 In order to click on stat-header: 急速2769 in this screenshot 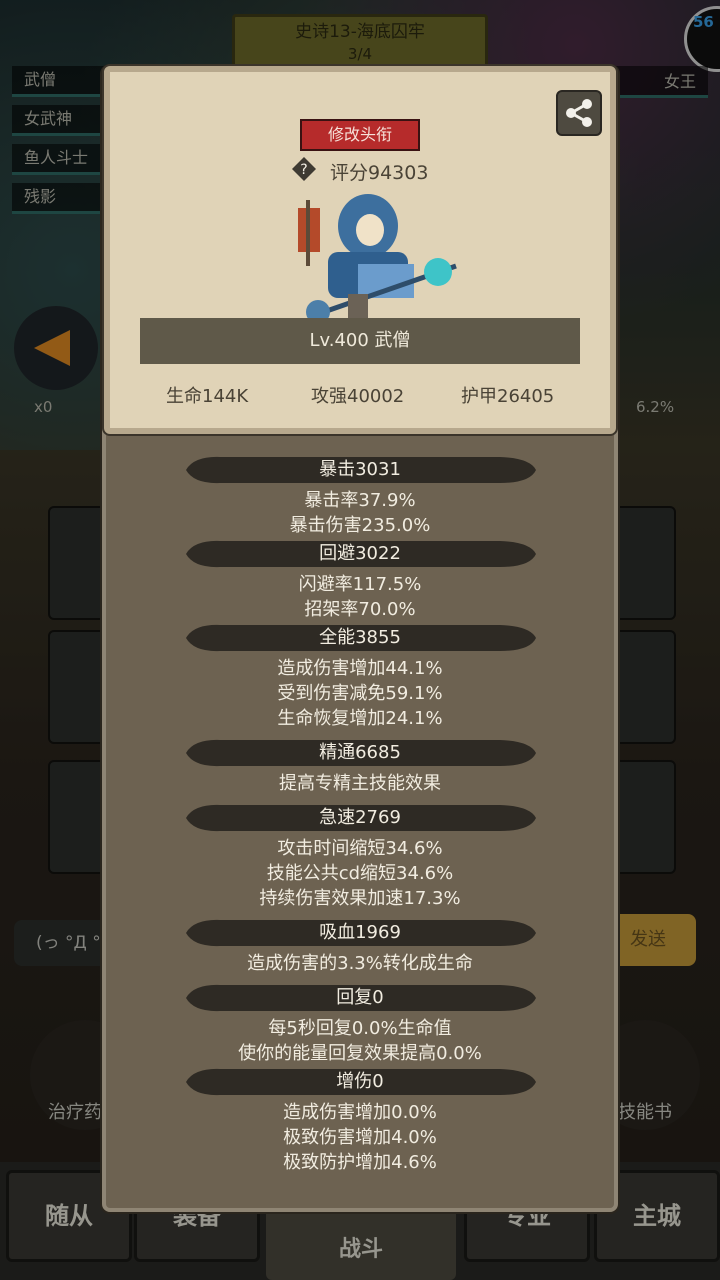, I will do `click(360, 818)`.